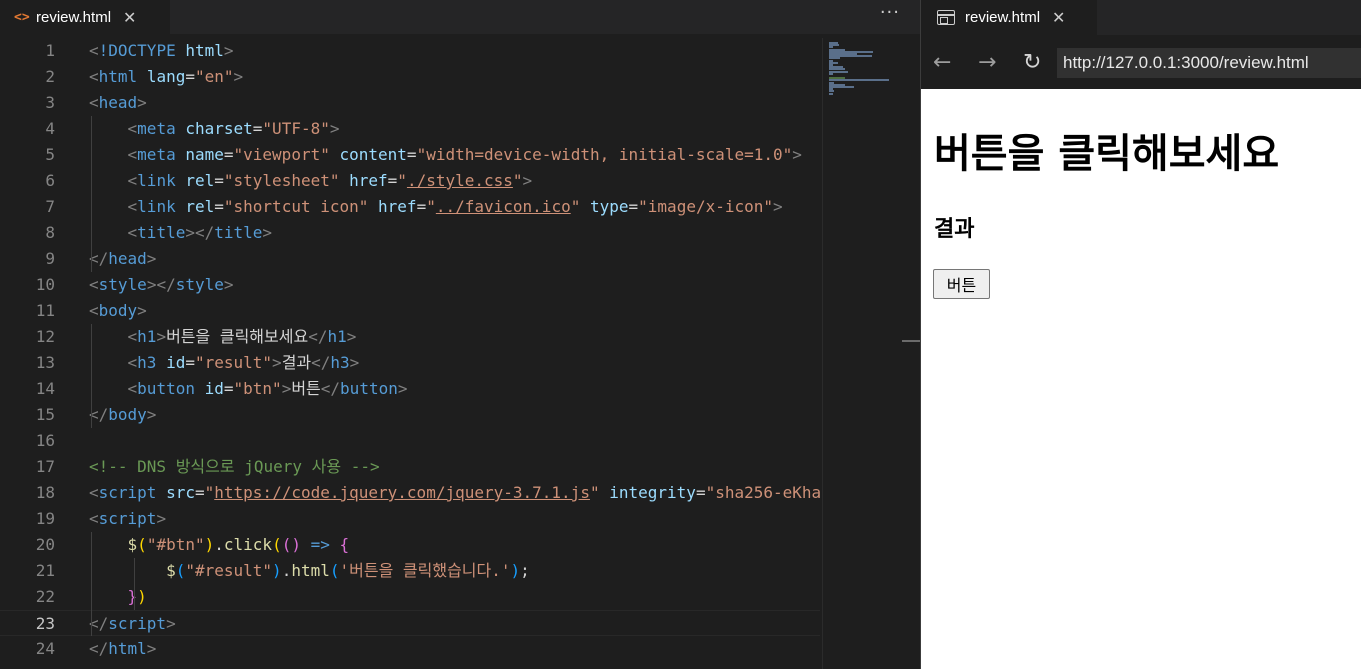  I want to click on line-number: 3, so click(50, 102).